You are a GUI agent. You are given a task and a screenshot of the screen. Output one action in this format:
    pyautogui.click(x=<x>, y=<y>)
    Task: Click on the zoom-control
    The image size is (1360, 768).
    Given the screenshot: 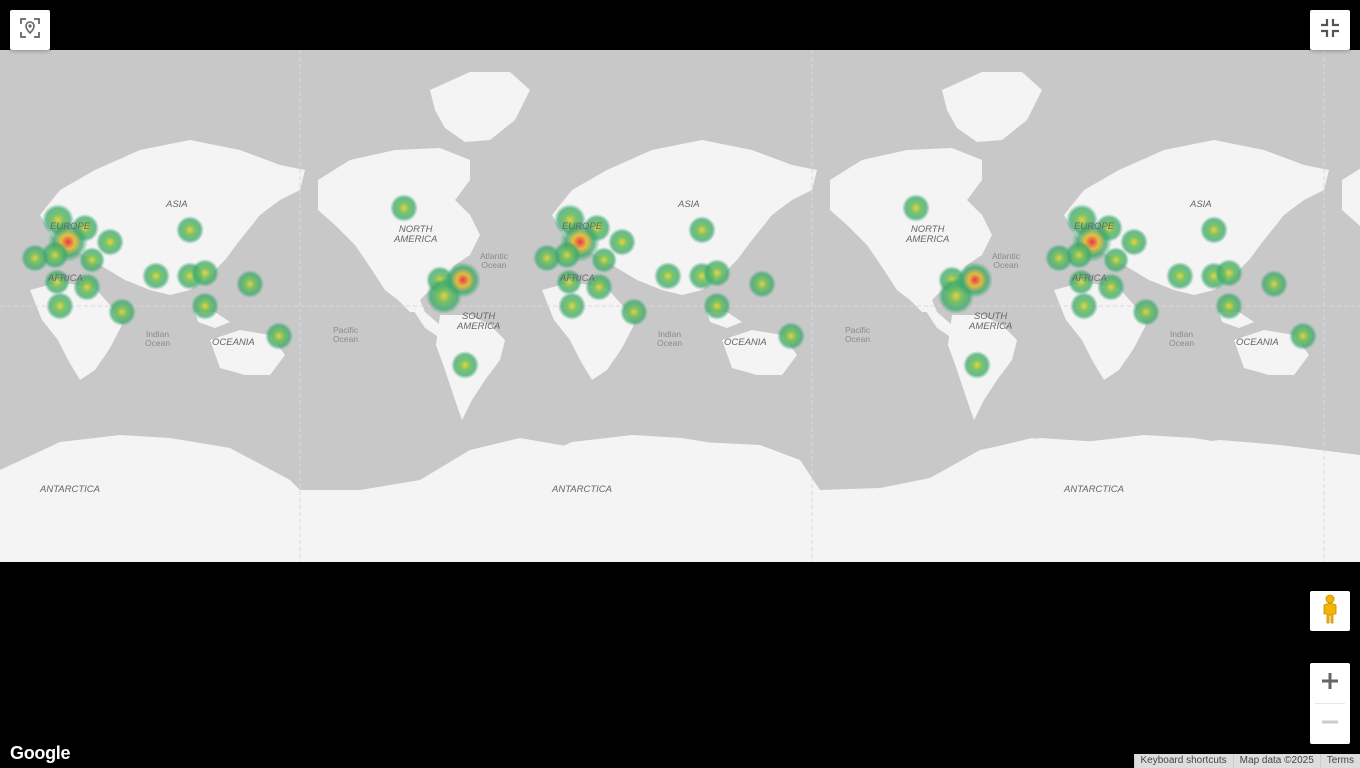 What is the action you would take?
    pyautogui.click(x=1330, y=703)
    